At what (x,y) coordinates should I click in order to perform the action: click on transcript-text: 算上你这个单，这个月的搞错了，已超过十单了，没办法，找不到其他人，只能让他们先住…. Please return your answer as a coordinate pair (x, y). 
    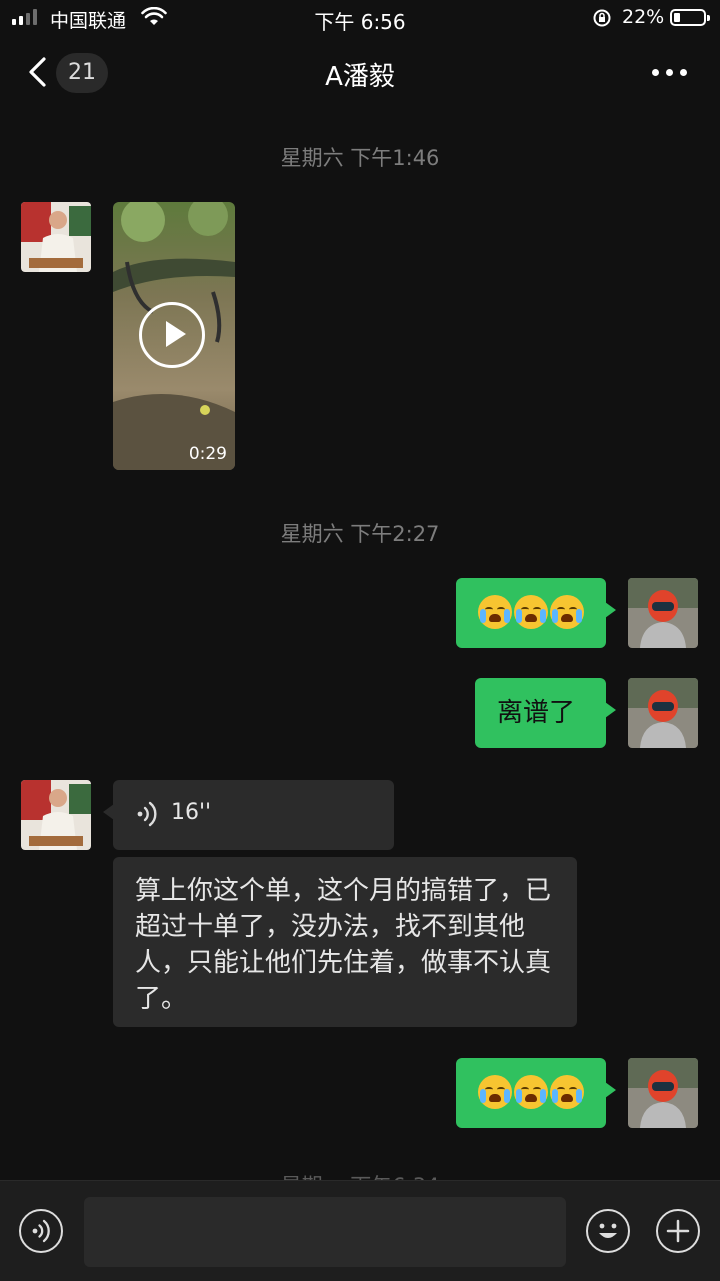
    Looking at the image, I should click on (343, 945).